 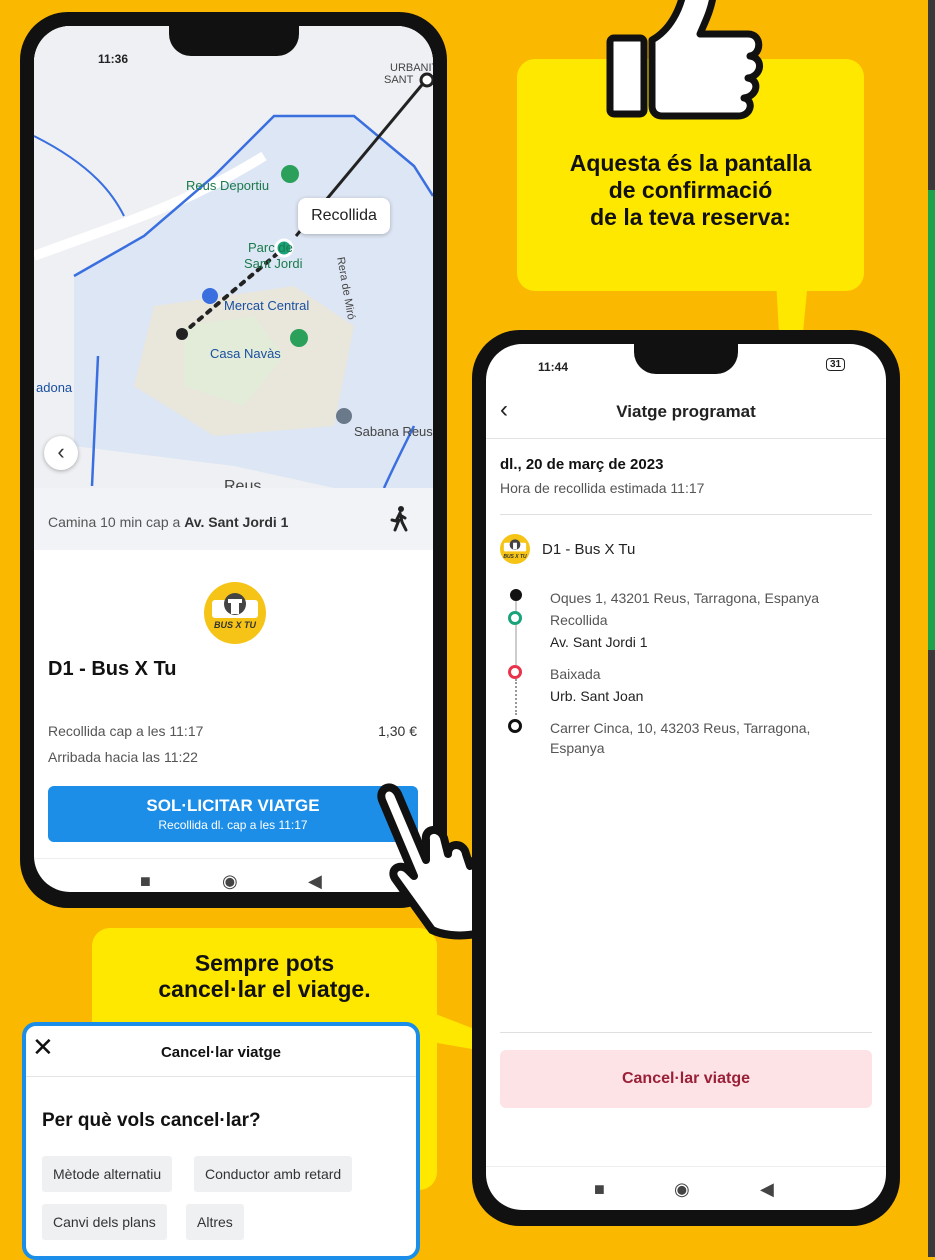 What do you see at coordinates (411, 68) in the screenshot?
I see `map-label: URBANIT.` at bounding box center [411, 68].